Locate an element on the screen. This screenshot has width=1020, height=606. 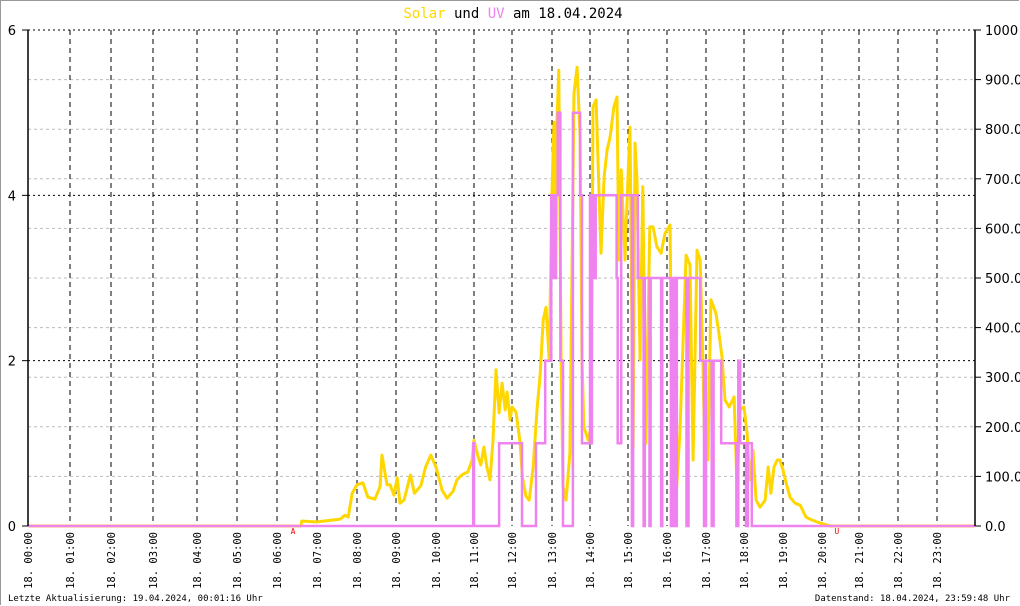
x-tick-label: 18. 23:00 is located at coordinates (938, 560).